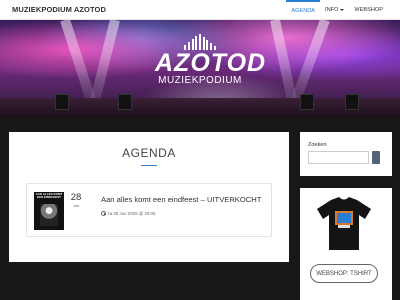 This screenshot has width=400, height=300. What do you see at coordinates (211, 63) in the screenshot?
I see `logo-title: AZOTOD` at bounding box center [211, 63].